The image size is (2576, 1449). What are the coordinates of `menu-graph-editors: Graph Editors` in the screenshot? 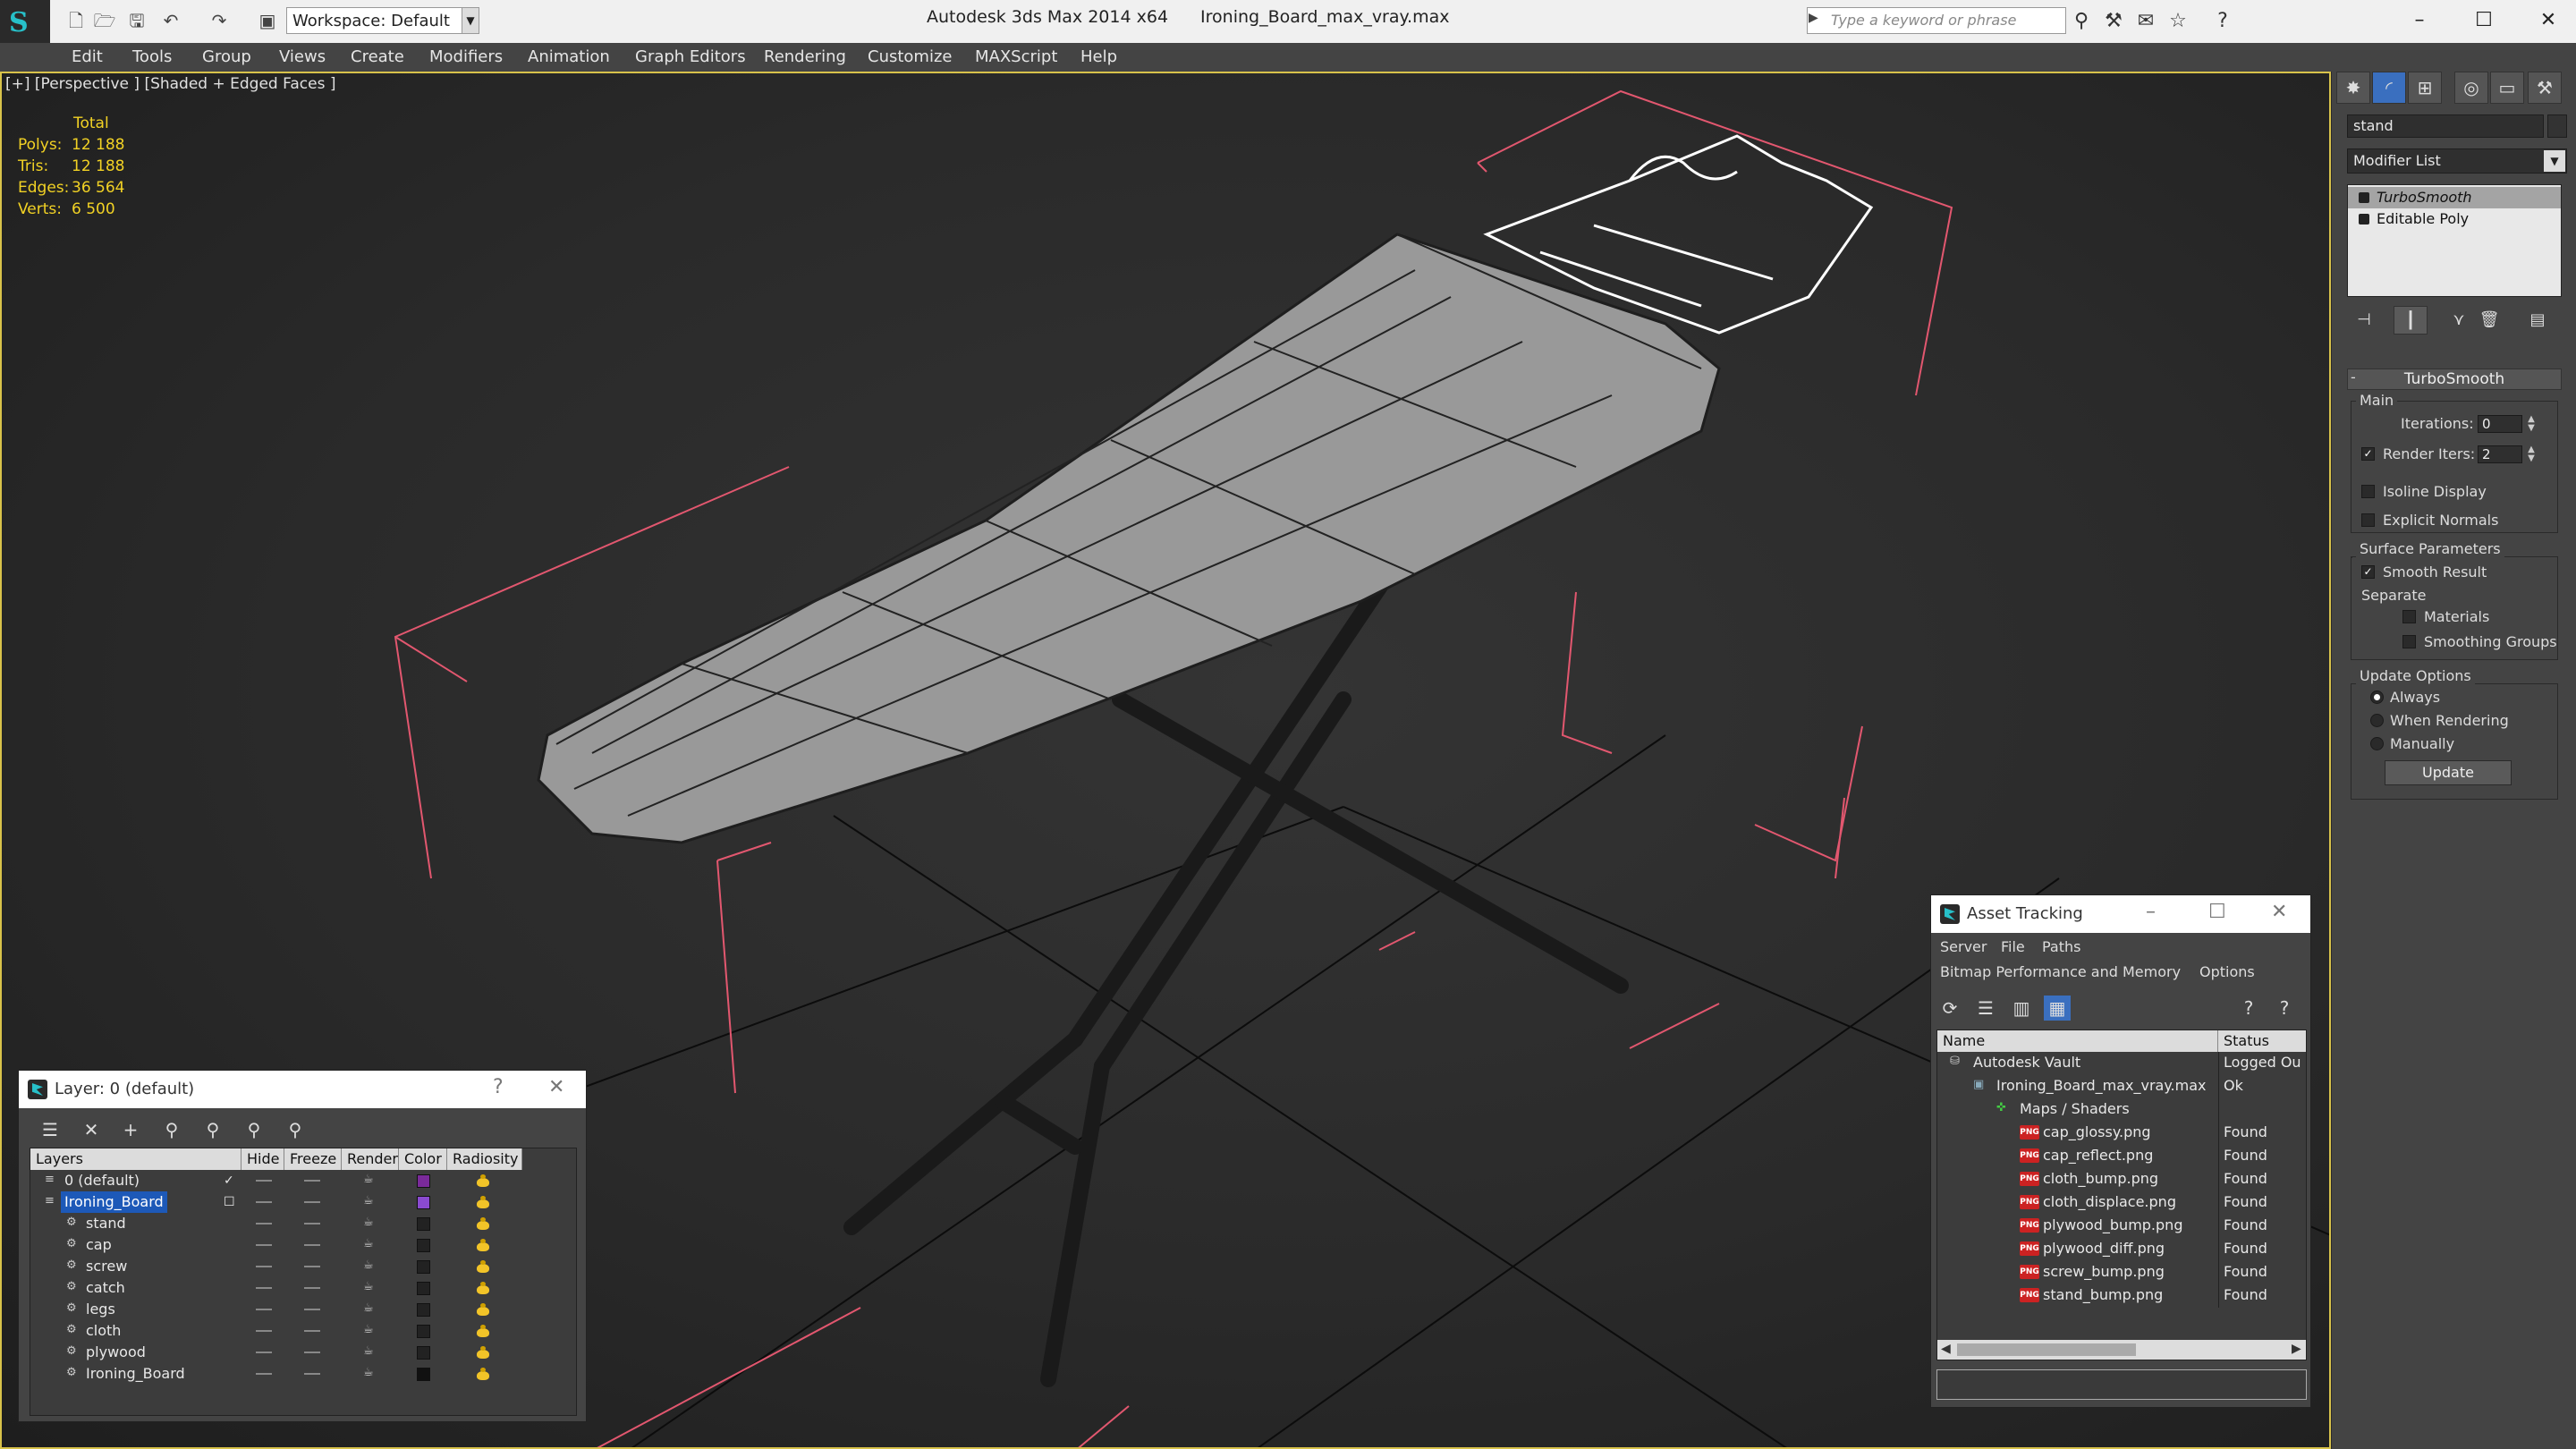 It's located at (690, 57).